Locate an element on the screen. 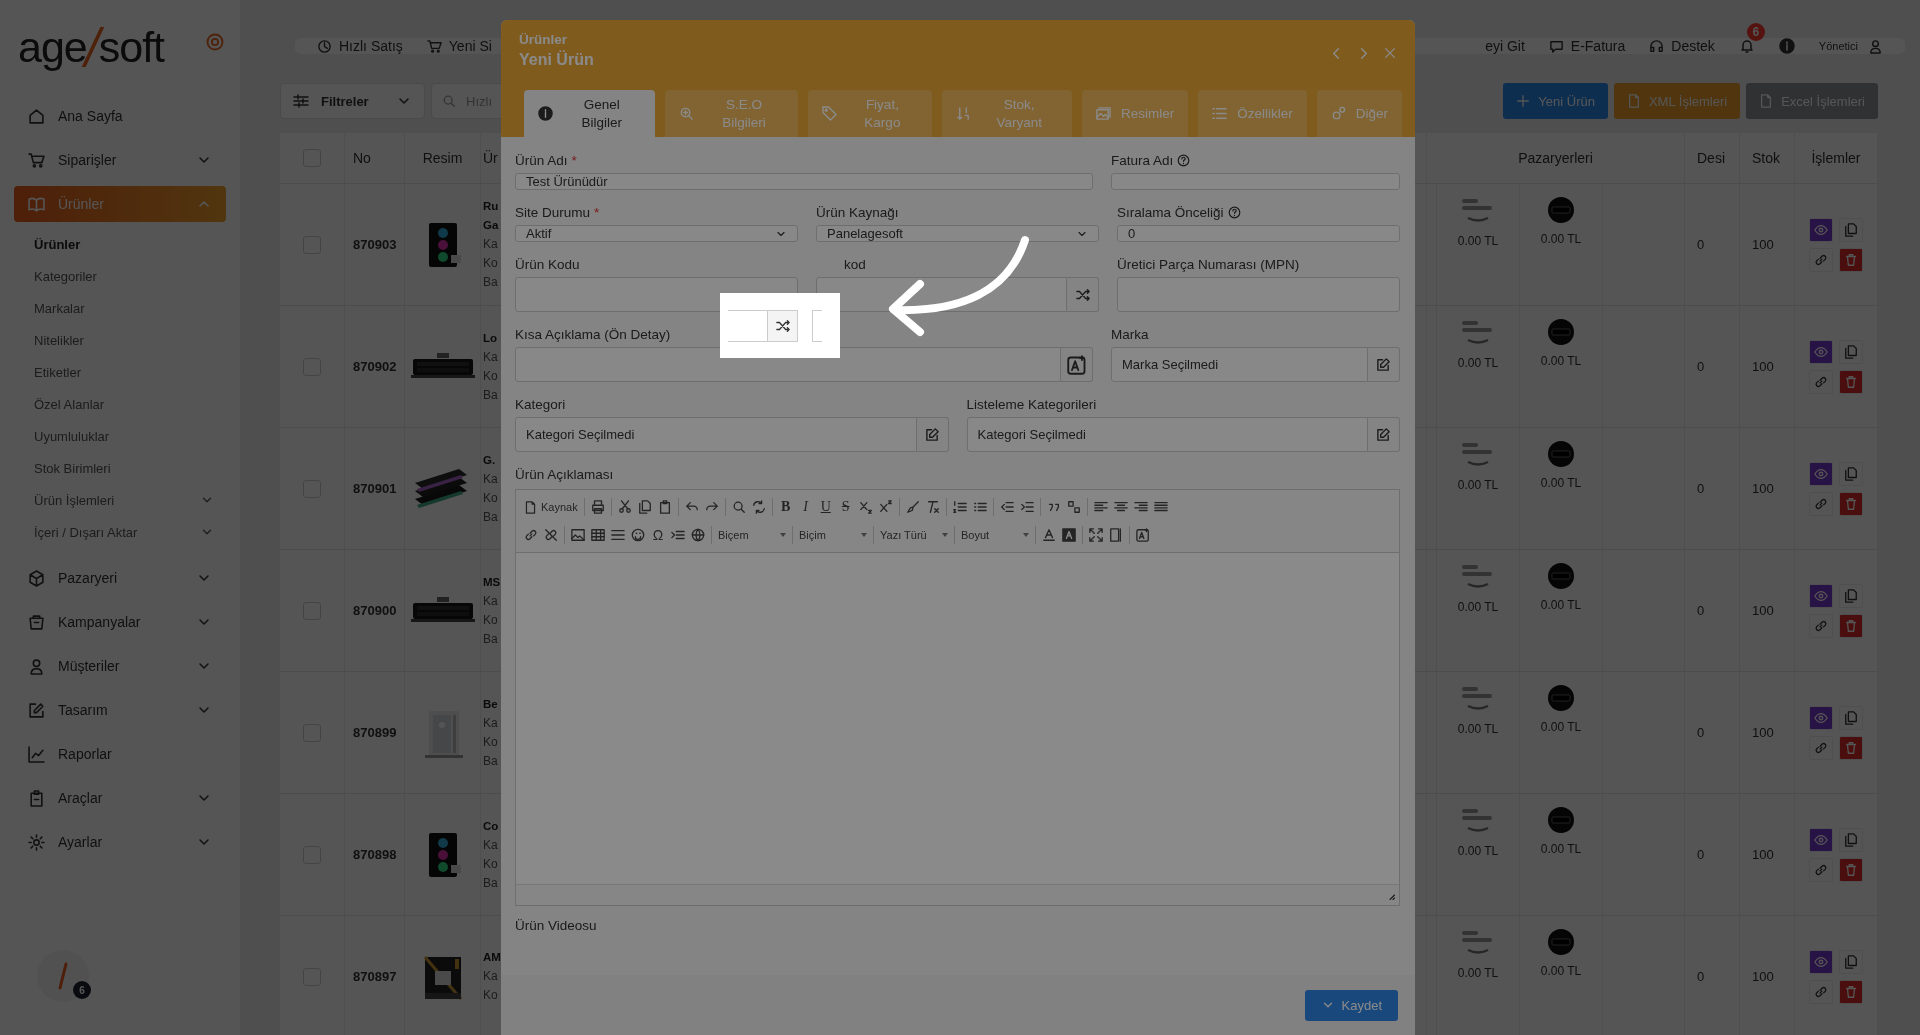 The height and width of the screenshot is (1035, 1920). top-bar-link: Yeni Si is located at coordinates (459, 46).